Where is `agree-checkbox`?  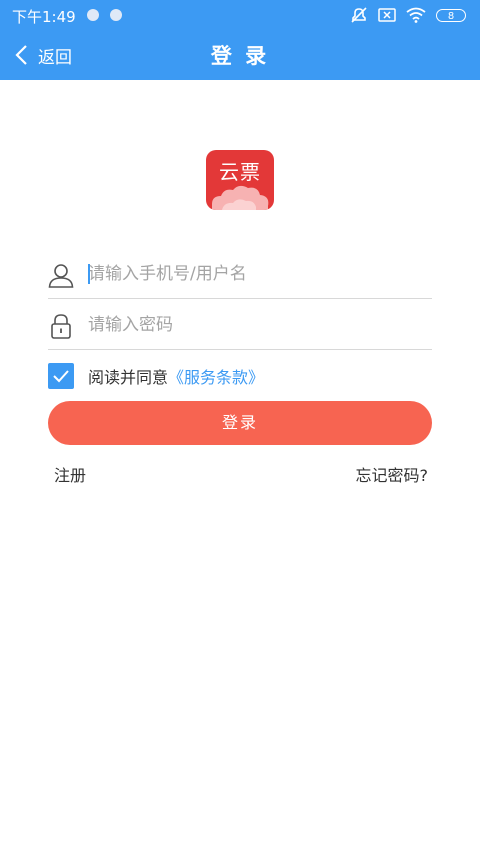
agree-checkbox is located at coordinates (61, 376).